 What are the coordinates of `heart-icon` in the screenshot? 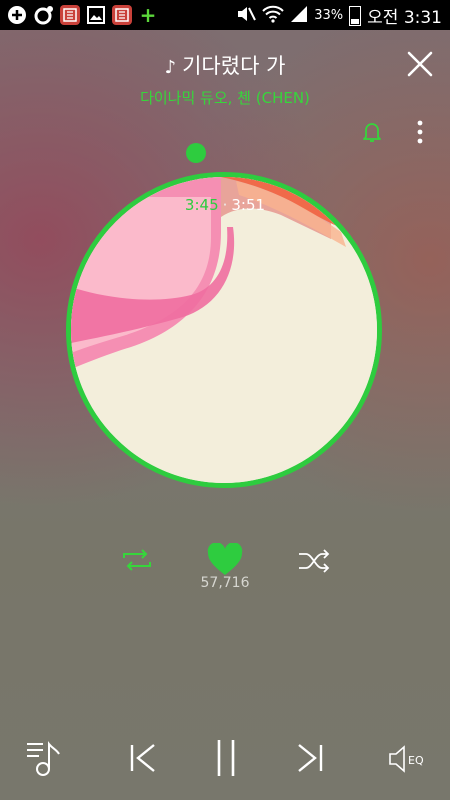 It's located at (225, 560).